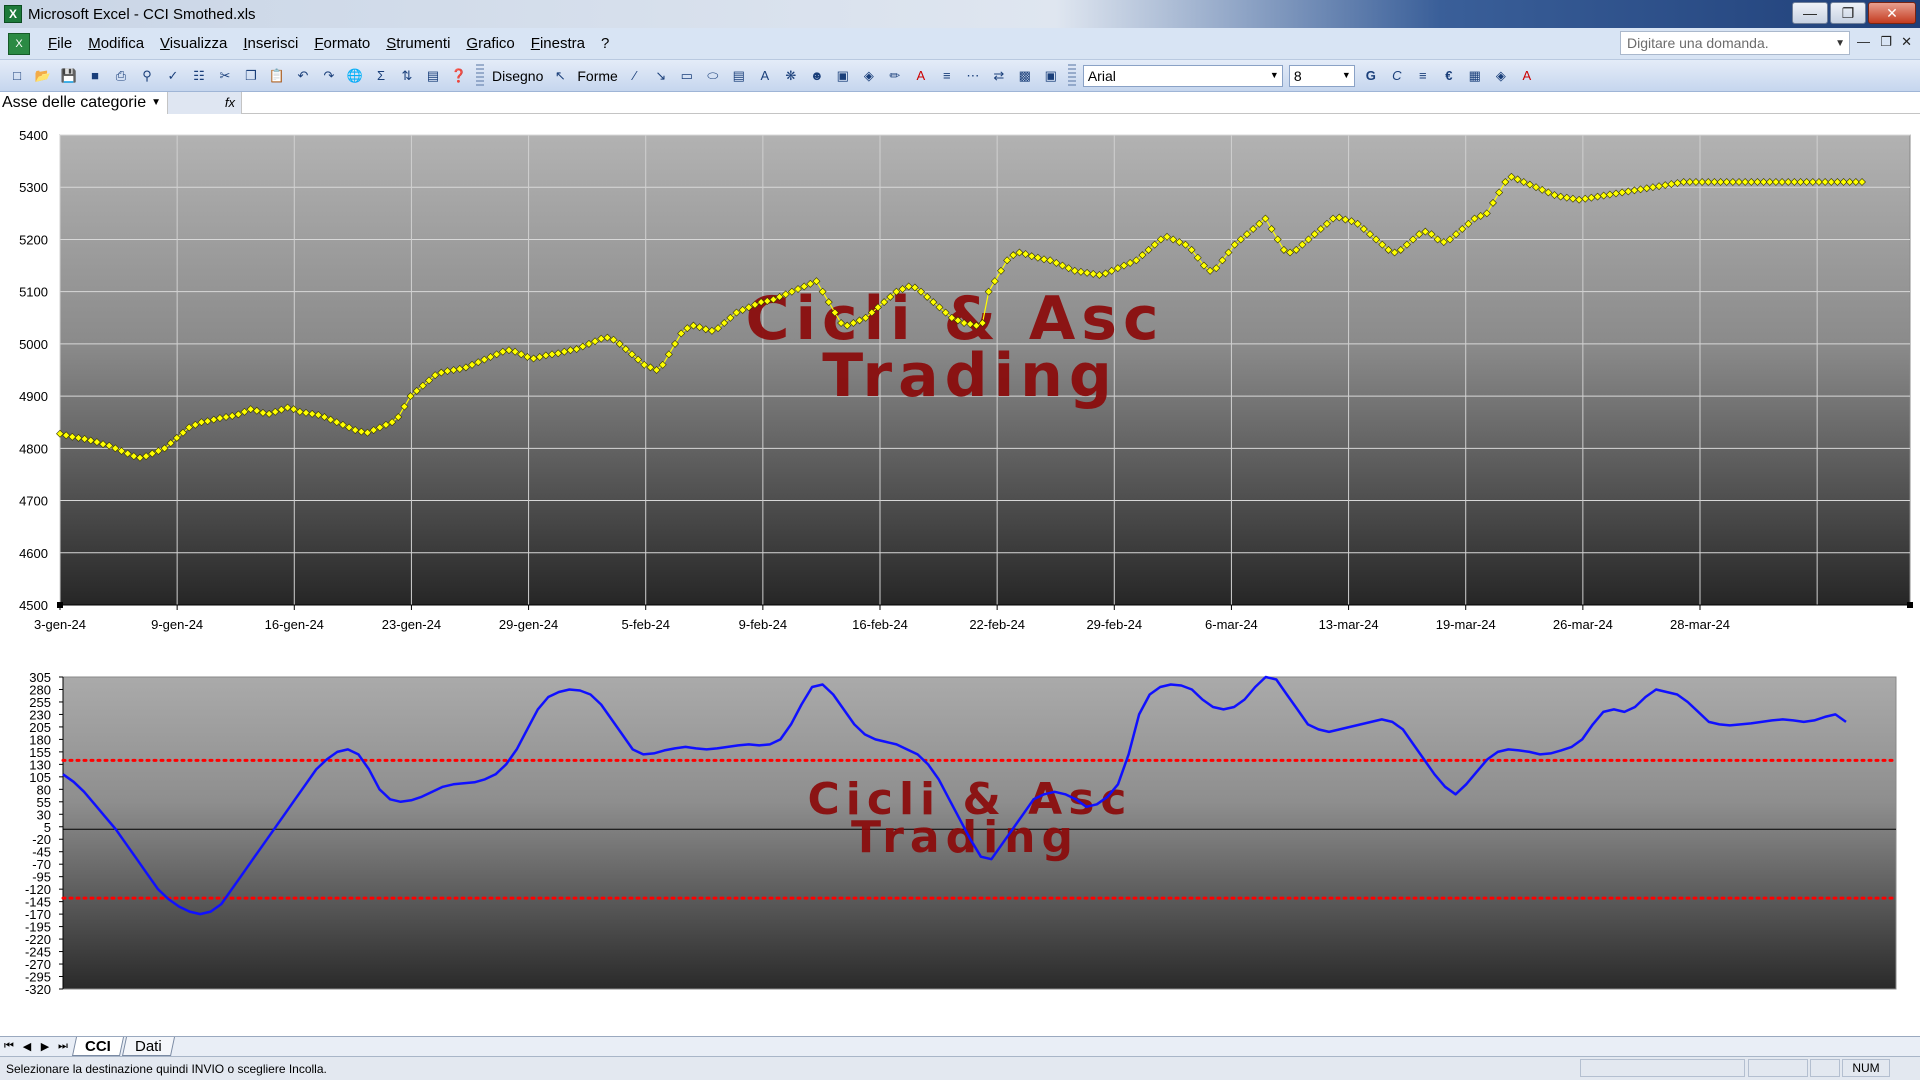 Image resolution: width=1920 pixels, height=1080 pixels. I want to click on y-tick-label: 5300, so click(33, 187).